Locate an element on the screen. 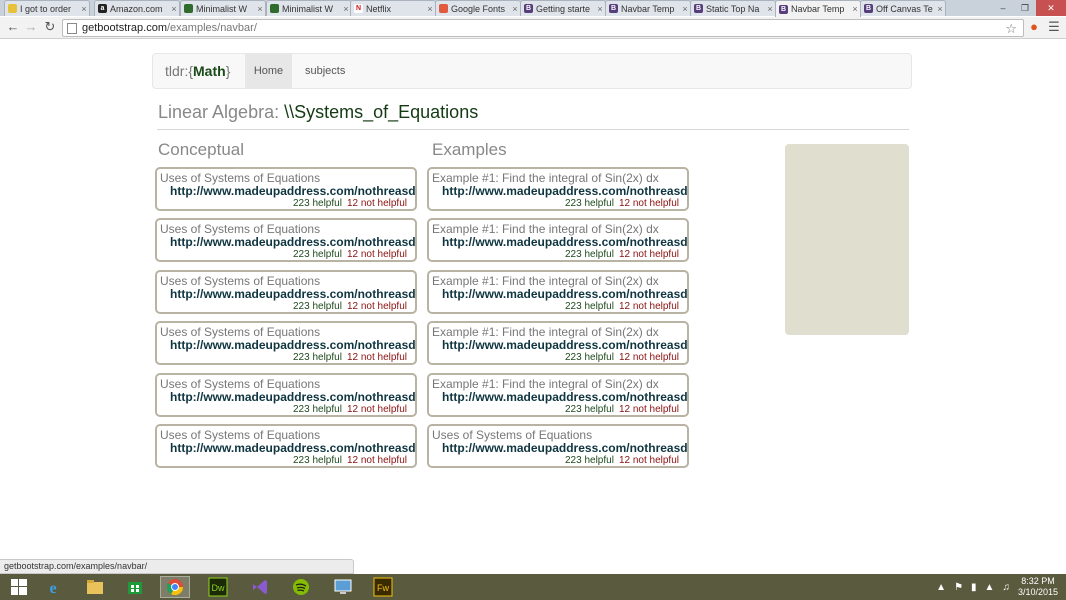  restore-icon: ❐ is located at coordinates (1025, 8).